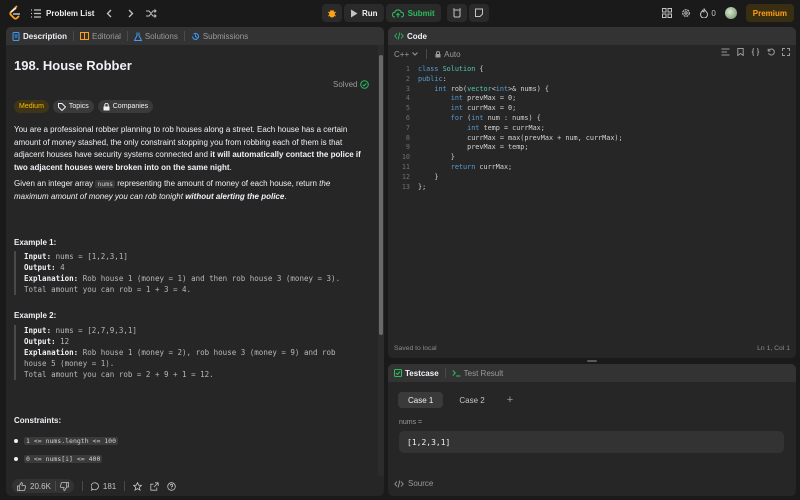  Describe the element at coordinates (773, 348) in the screenshot. I see `cursor-position: Ln 1, Col 1` at that location.